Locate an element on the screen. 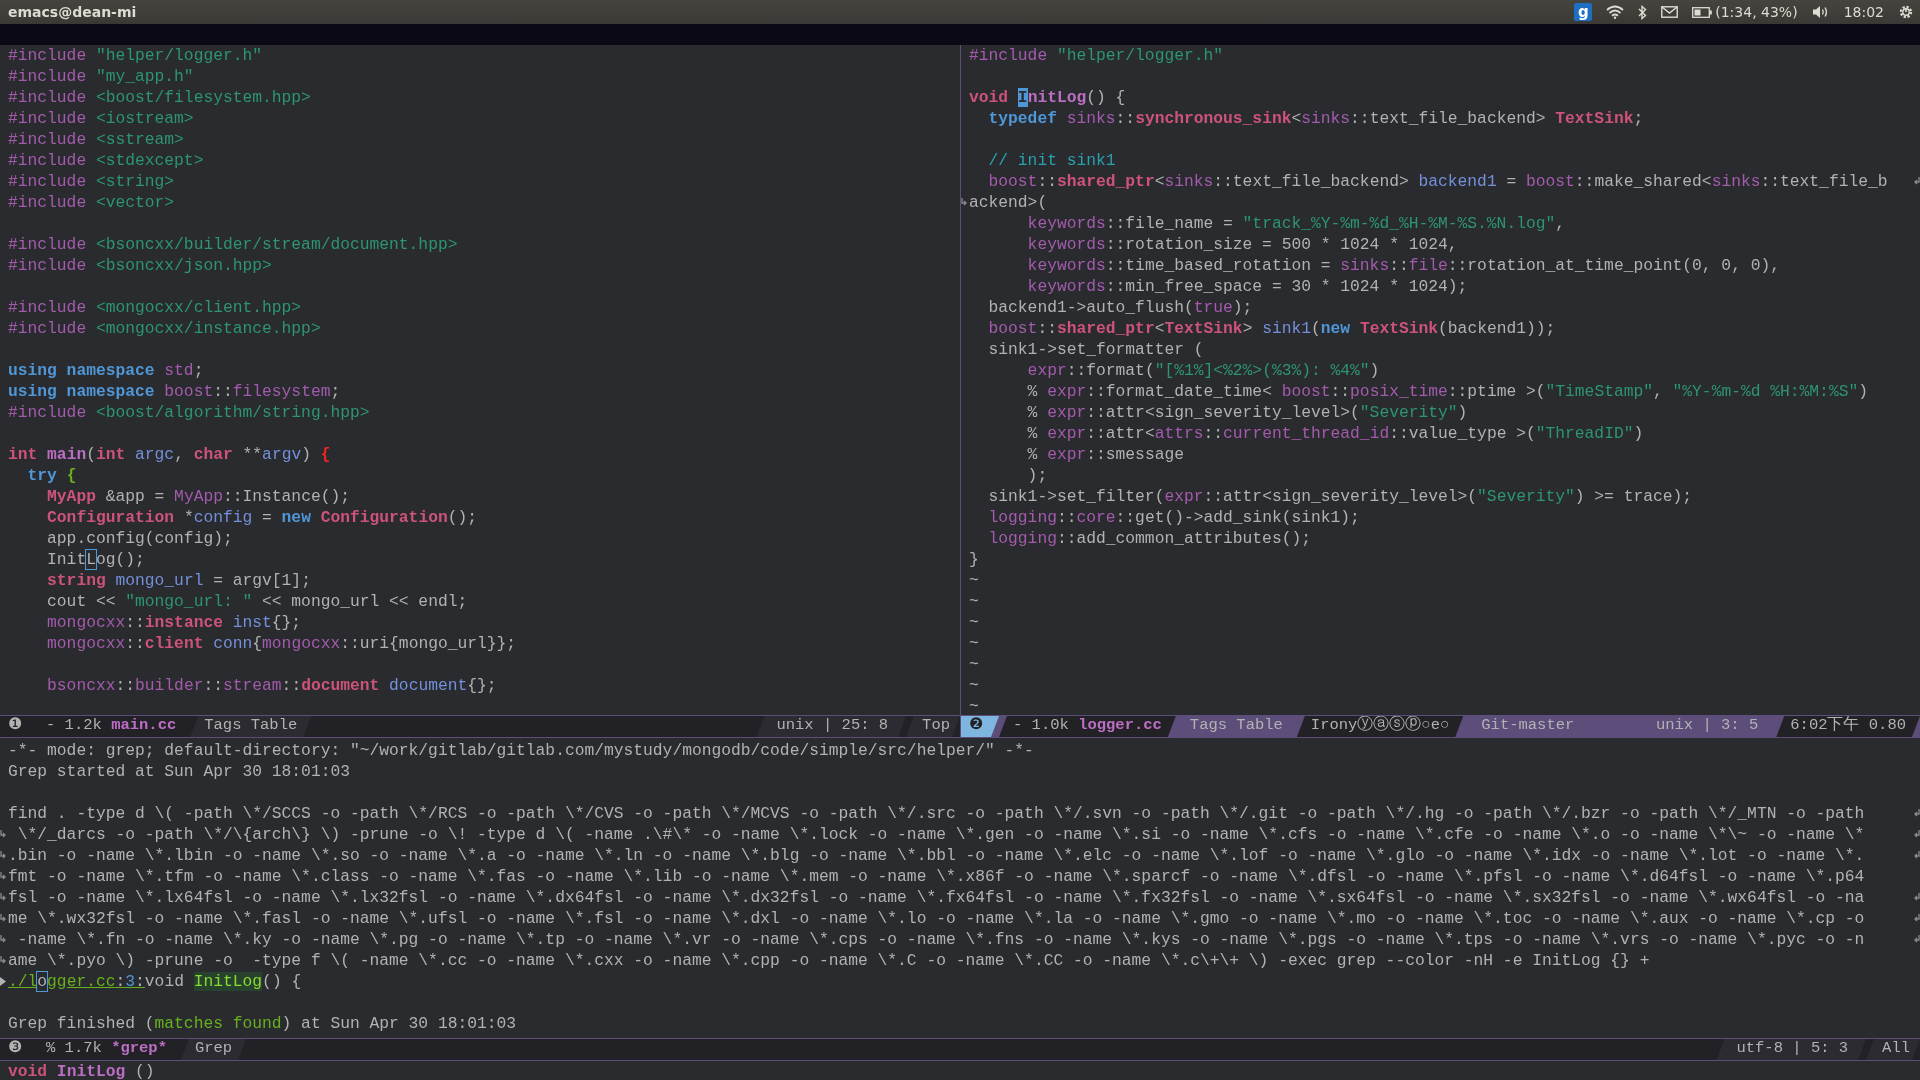 The width and height of the screenshot is (1920, 1080). code-line: bsoncxx::builder::stream::document document{}; is located at coordinates (271, 685).